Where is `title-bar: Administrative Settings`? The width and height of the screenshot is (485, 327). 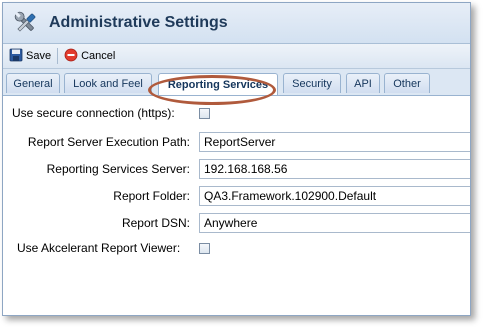 title-bar: Administrative Settings is located at coordinates (236, 23).